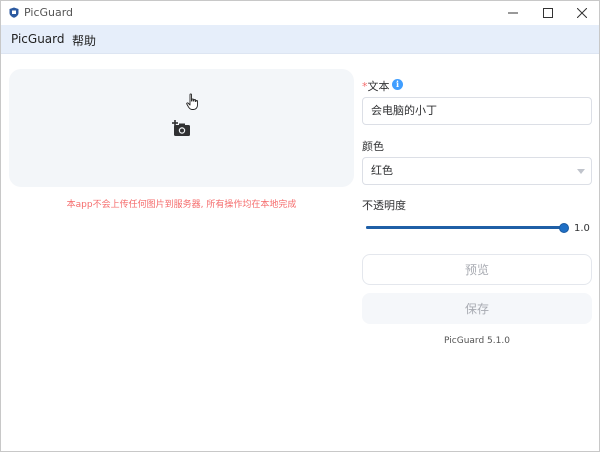 The height and width of the screenshot is (452, 600). What do you see at coordinates (397, 84) in the screenshot?
I see `info-icon: i` at bounding box center [397, 84].